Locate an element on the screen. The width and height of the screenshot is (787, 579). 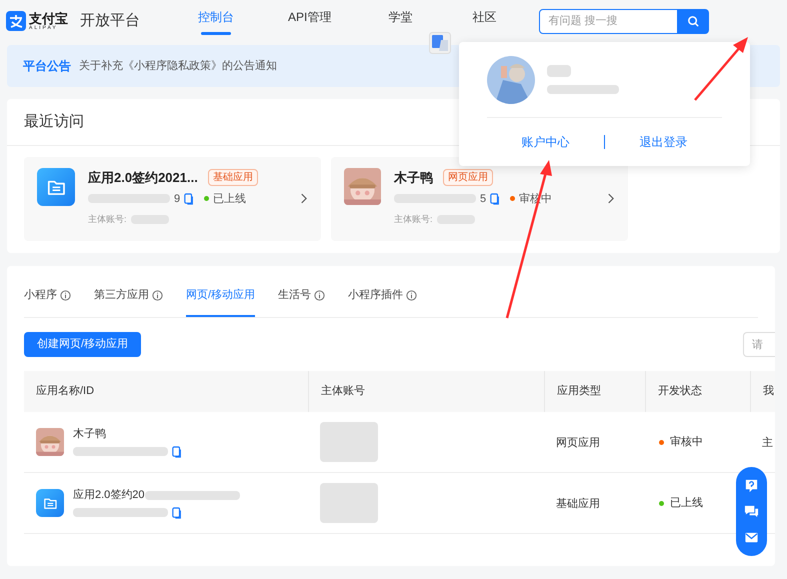
app-type-tag: 网页应用 is located at coordinates (468, 177).